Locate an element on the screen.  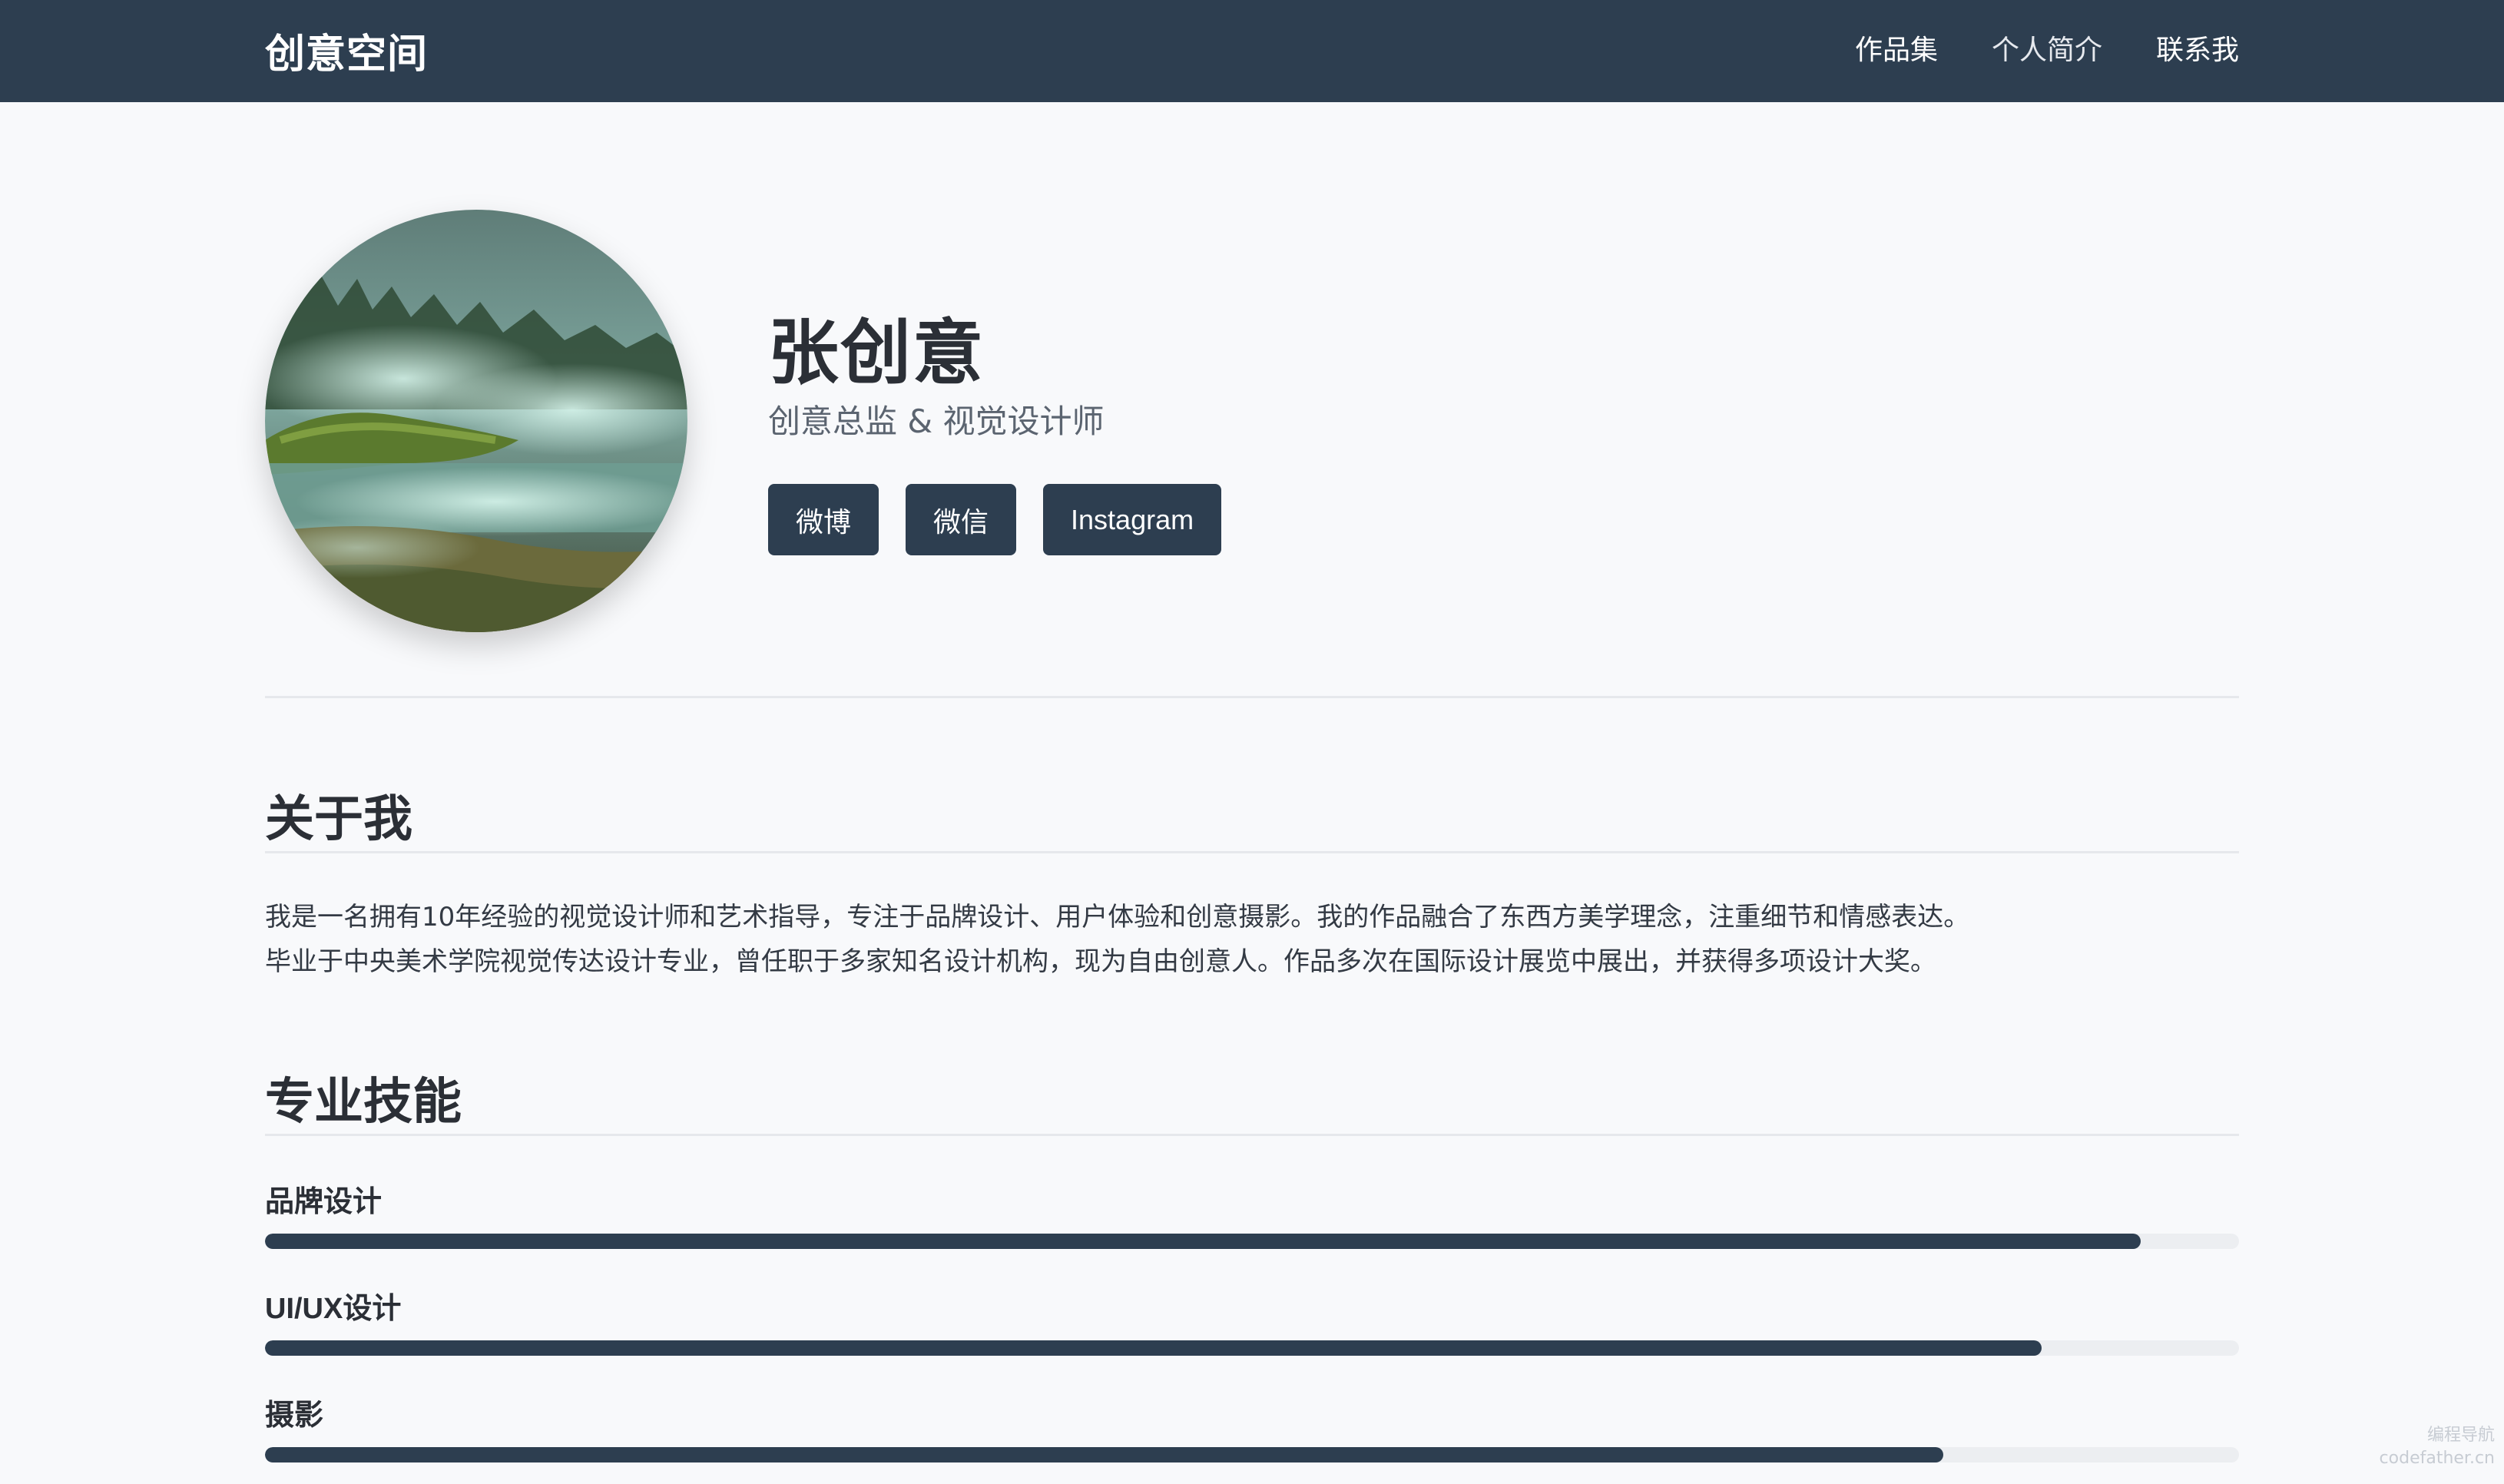
instagram-button: Instagram is located at coordinates (1133, 519).